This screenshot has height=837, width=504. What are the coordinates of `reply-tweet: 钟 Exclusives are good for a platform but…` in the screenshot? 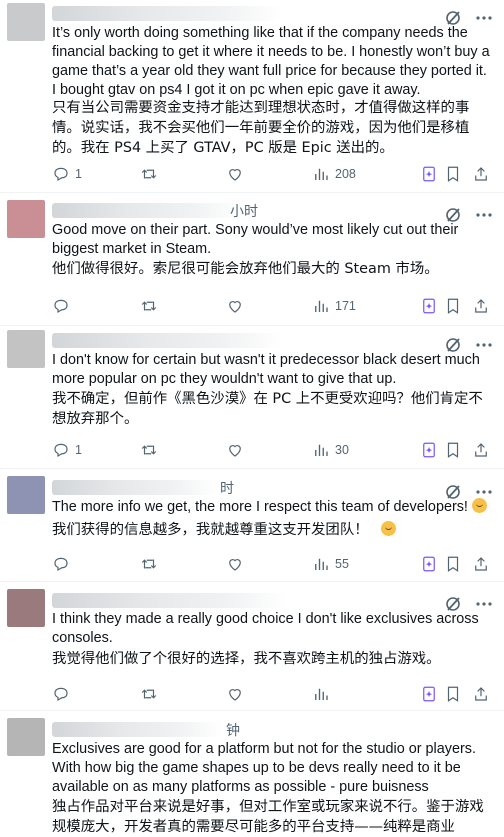 It's located at (252, 772).